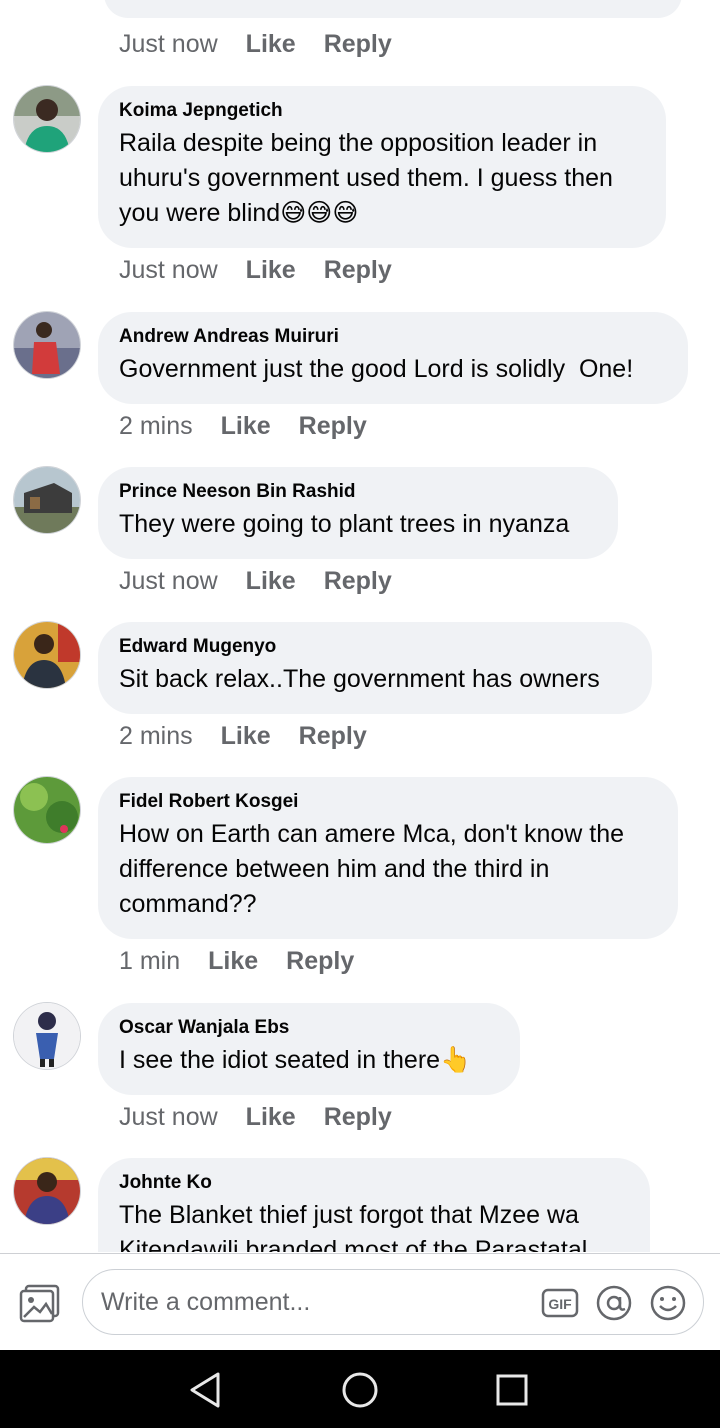 This screenshot has width=720, height=1428. Describe the element at coordinates (393, 337) in the screenshot. I see `comment-author: Andrew Andreas Muiruri` at that location.